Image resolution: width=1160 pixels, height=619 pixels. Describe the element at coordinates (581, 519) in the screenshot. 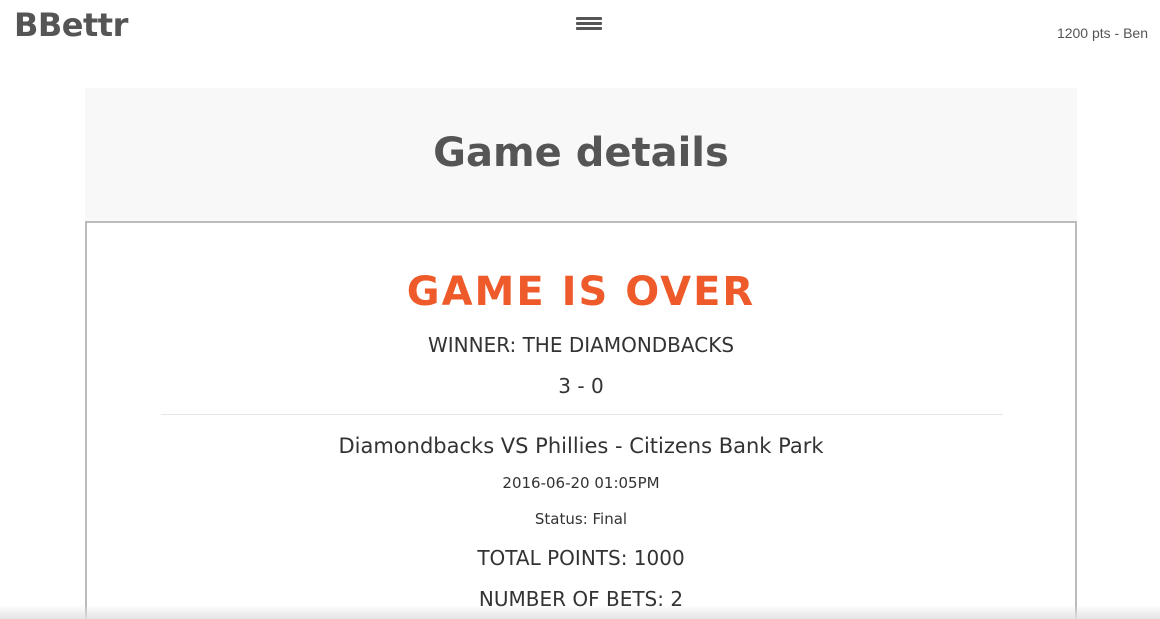

I see `game-status: Status: Final` at that location.